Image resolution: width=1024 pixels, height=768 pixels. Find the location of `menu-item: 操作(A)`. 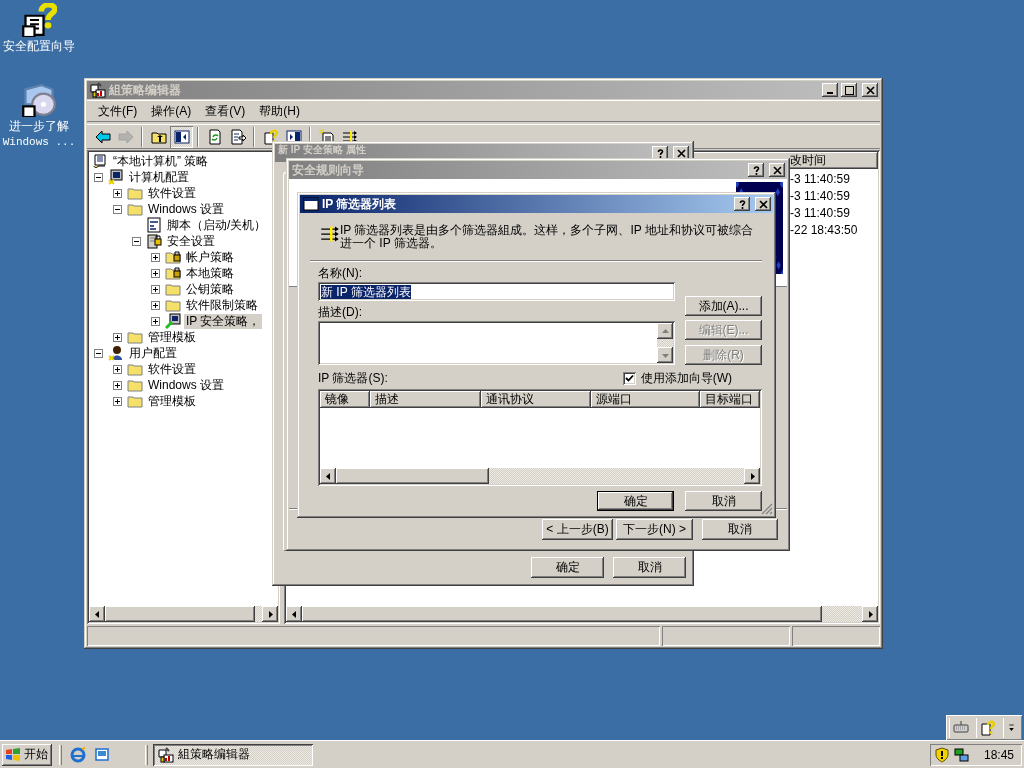

menu-item: 操作(A) is located at coordinates (171, 111).